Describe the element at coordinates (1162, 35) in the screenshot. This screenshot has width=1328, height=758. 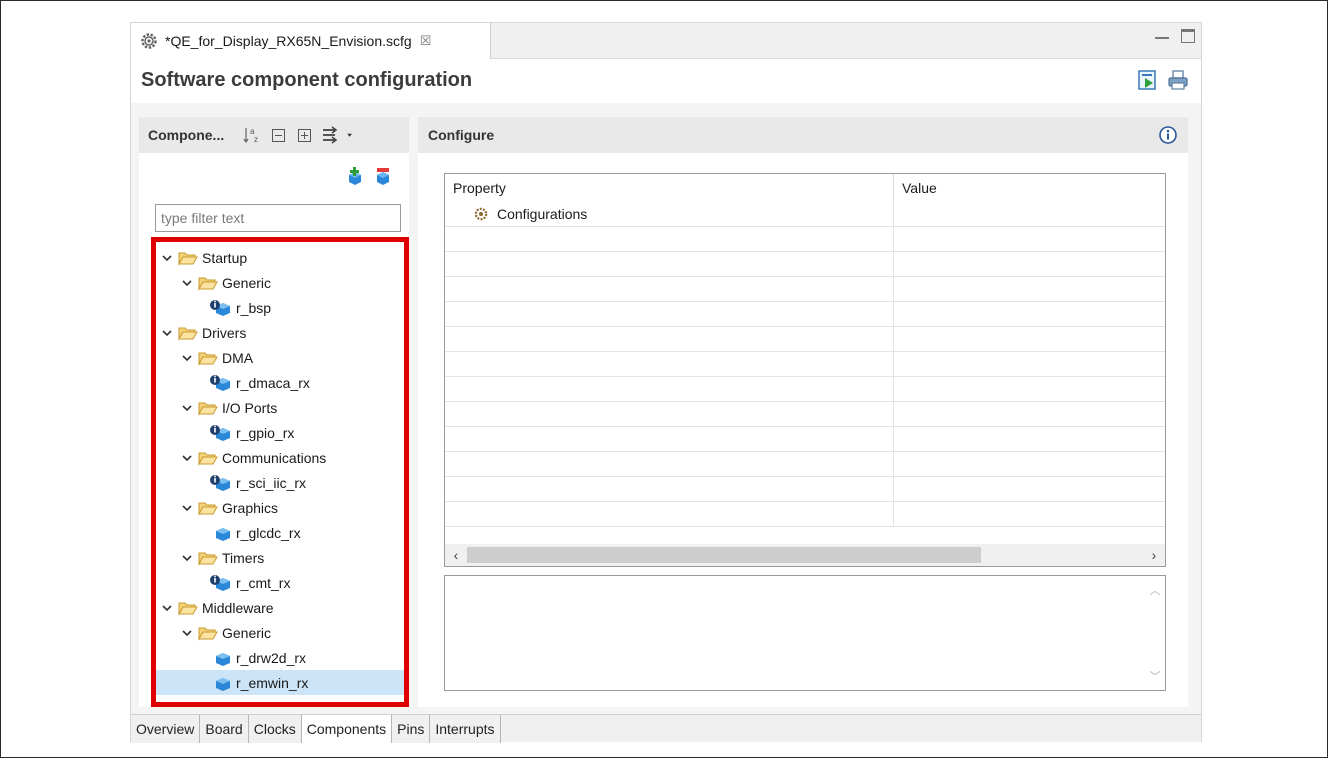
I see `minimize-icon` at that location.